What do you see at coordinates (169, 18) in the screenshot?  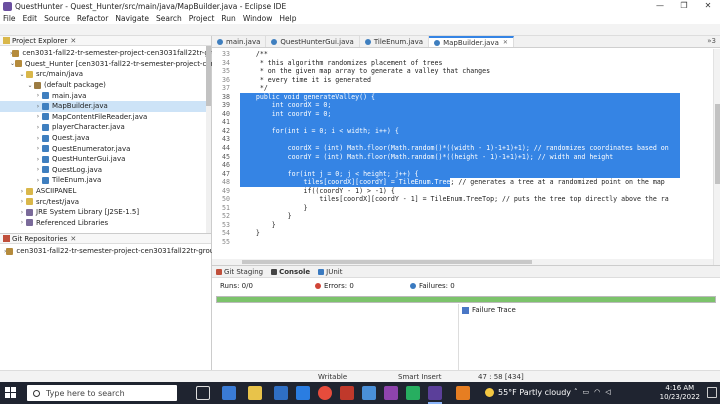 I see `menu-search: Search` at bounding box center [169, 18].